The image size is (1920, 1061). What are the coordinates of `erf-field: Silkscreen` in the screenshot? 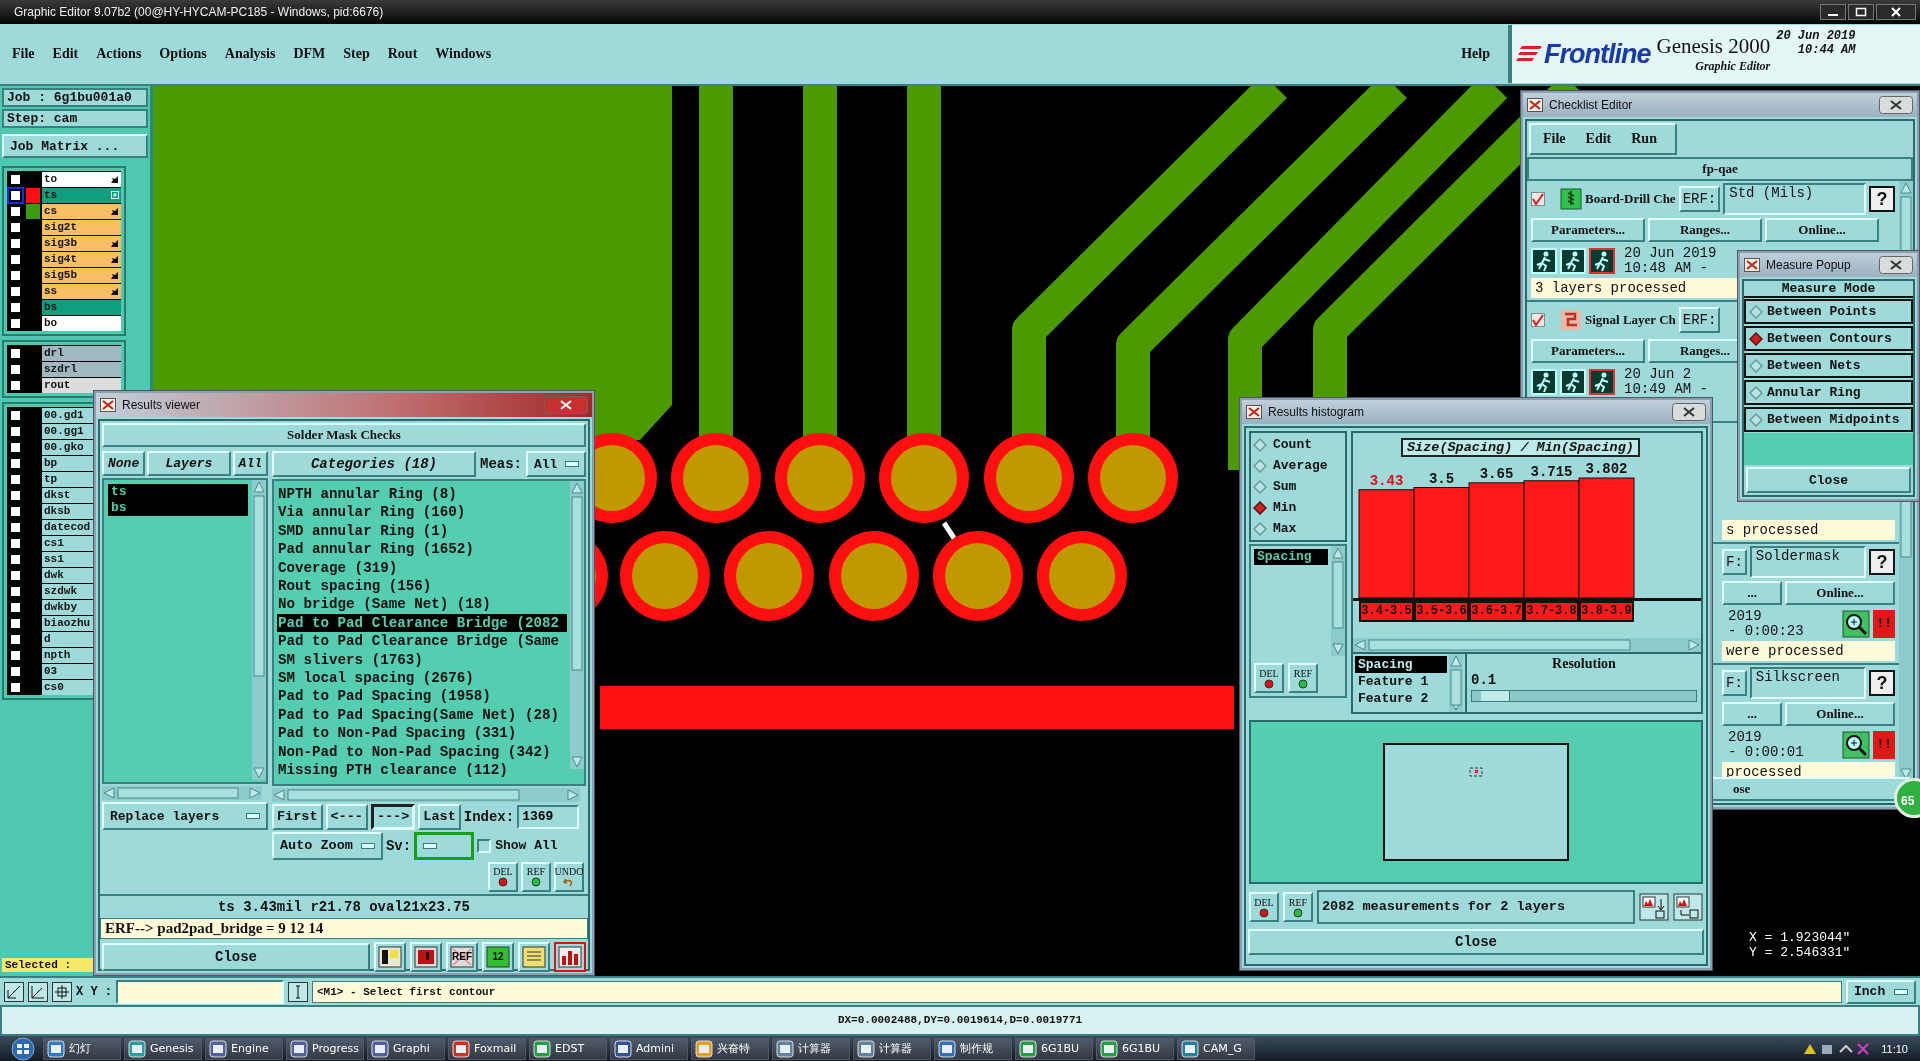 It's located at (1807, 683).